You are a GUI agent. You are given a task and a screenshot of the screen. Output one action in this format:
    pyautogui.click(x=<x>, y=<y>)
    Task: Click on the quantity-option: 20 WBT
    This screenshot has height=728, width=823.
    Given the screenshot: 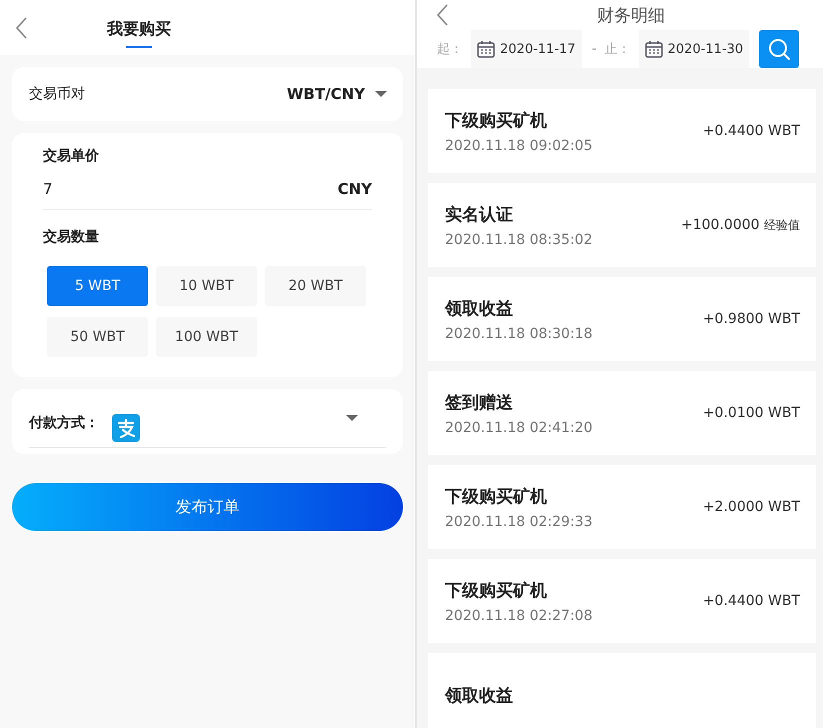 What is the action you would take?
    pyautogui.click(x=315, y=286)
    